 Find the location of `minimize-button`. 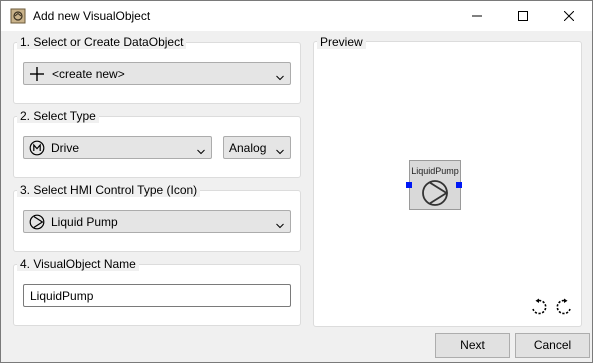

minimize-button is located at coordinates (477, 16).